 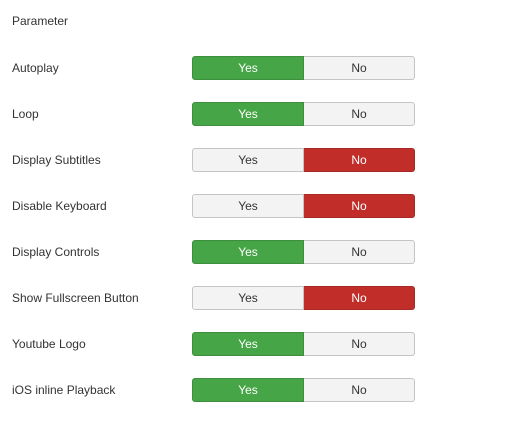 What do you see at coordinates (59, 206) in the screenshot?
I see `setting-label: Disable Keyboard` at bounding box center [59, 206].